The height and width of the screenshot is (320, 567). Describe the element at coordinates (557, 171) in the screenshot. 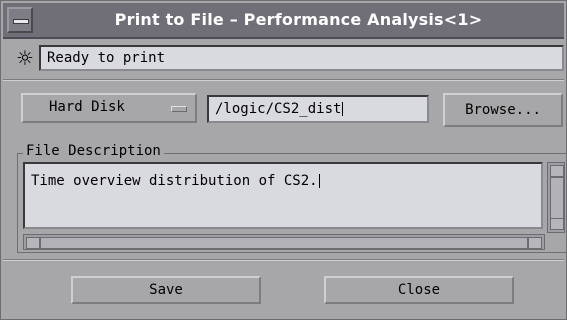

I see `scroll-up-arrow-icon` at that location.